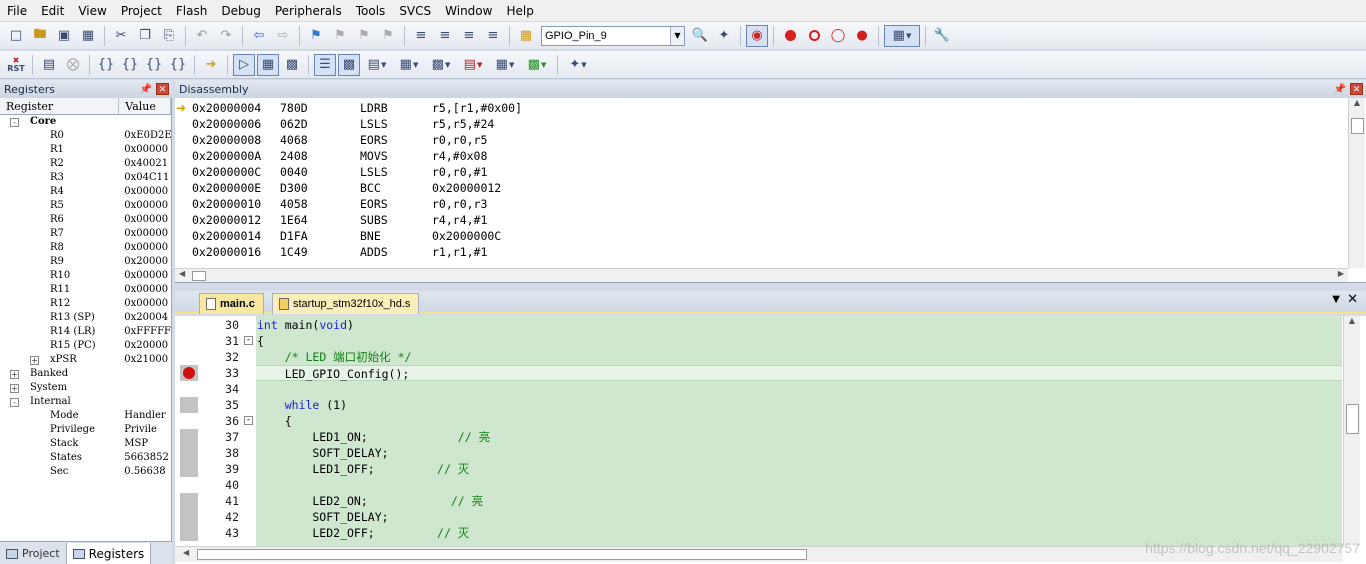 The width and height of the screenshot is (1366, 564). What do you see at coordinates (468, 11) in the screenshot?
I see `menu-window: Window` at bounding box center [468, 11].